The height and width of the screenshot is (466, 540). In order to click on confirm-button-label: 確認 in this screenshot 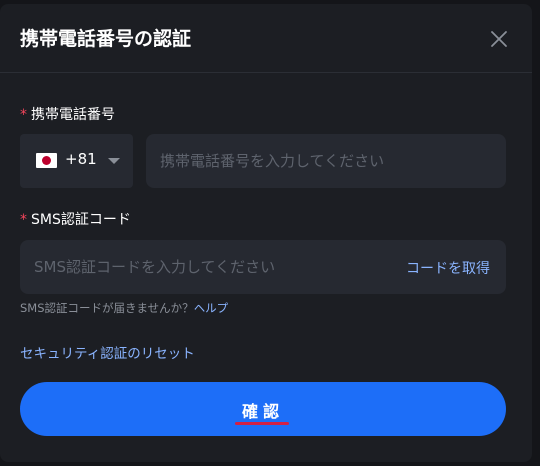, I will do `click(262, 411)`.